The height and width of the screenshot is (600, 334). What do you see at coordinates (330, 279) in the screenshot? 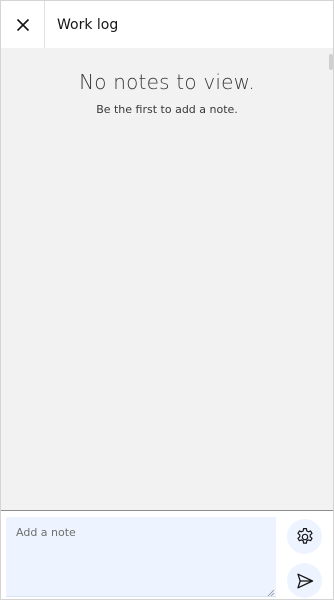
I see `scrollbar` at bounding box center [330, 279].